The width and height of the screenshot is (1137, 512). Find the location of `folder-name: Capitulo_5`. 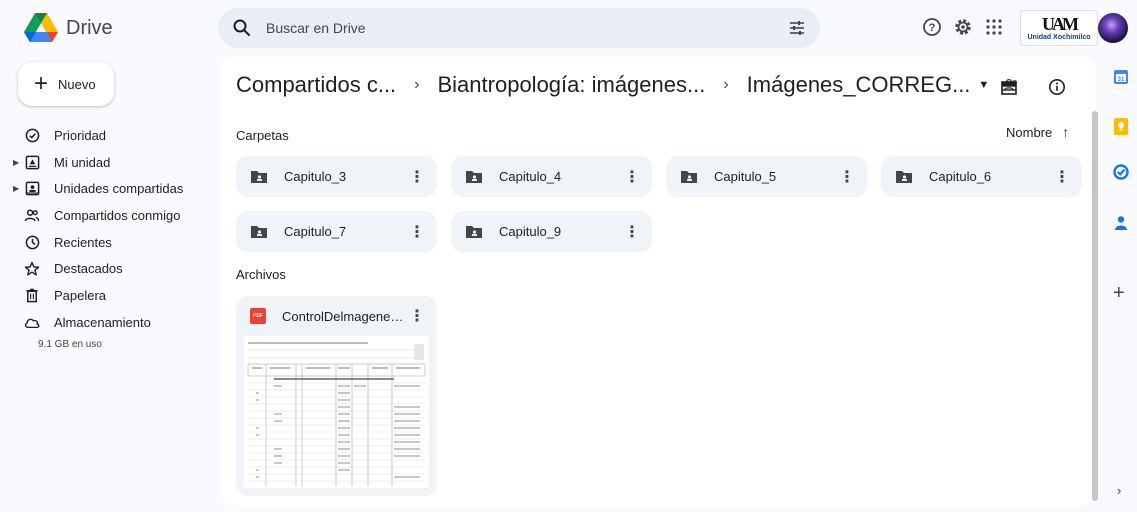

folder-name: Capitulo_5 is located at coordinates (745, 176).